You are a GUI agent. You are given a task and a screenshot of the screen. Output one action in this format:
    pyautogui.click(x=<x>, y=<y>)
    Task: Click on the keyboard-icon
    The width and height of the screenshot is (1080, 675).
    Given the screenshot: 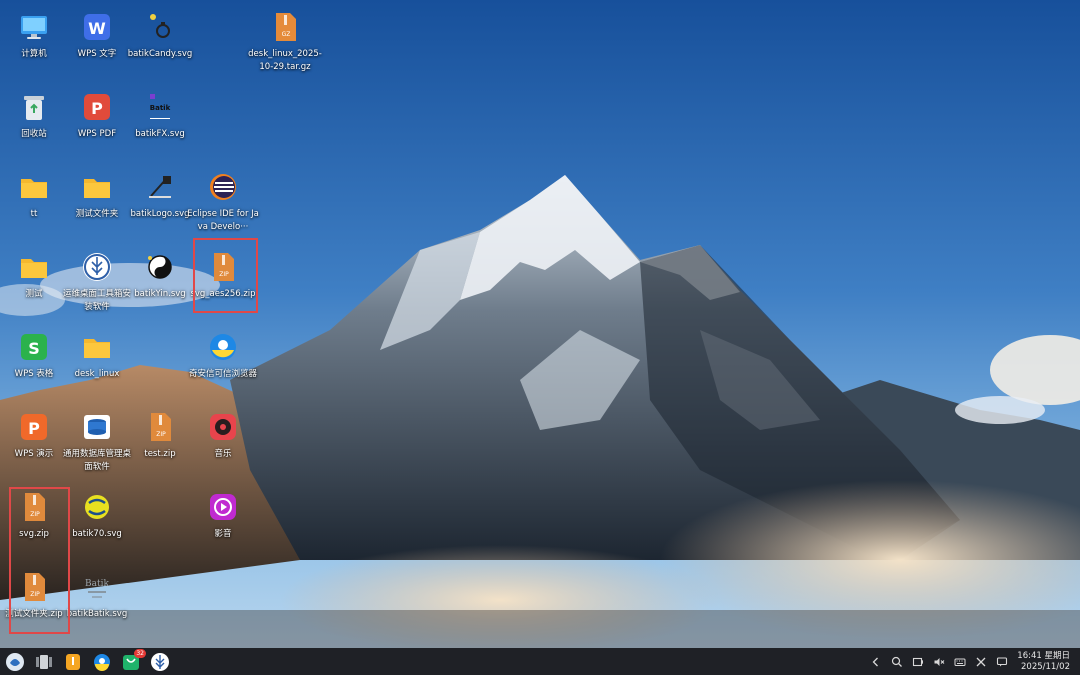 What is the action you would take?
    pyautogui.click(x=960, y=662)
    